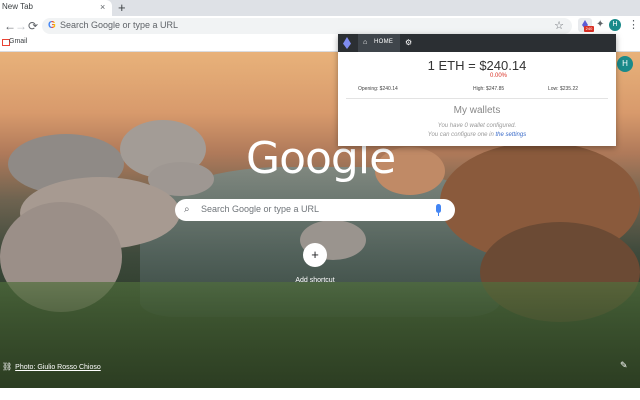  Describe the element at coordinates (477, 65) in the screenshot. I see `eth-price: 1 ETH = $240.14` at that location.